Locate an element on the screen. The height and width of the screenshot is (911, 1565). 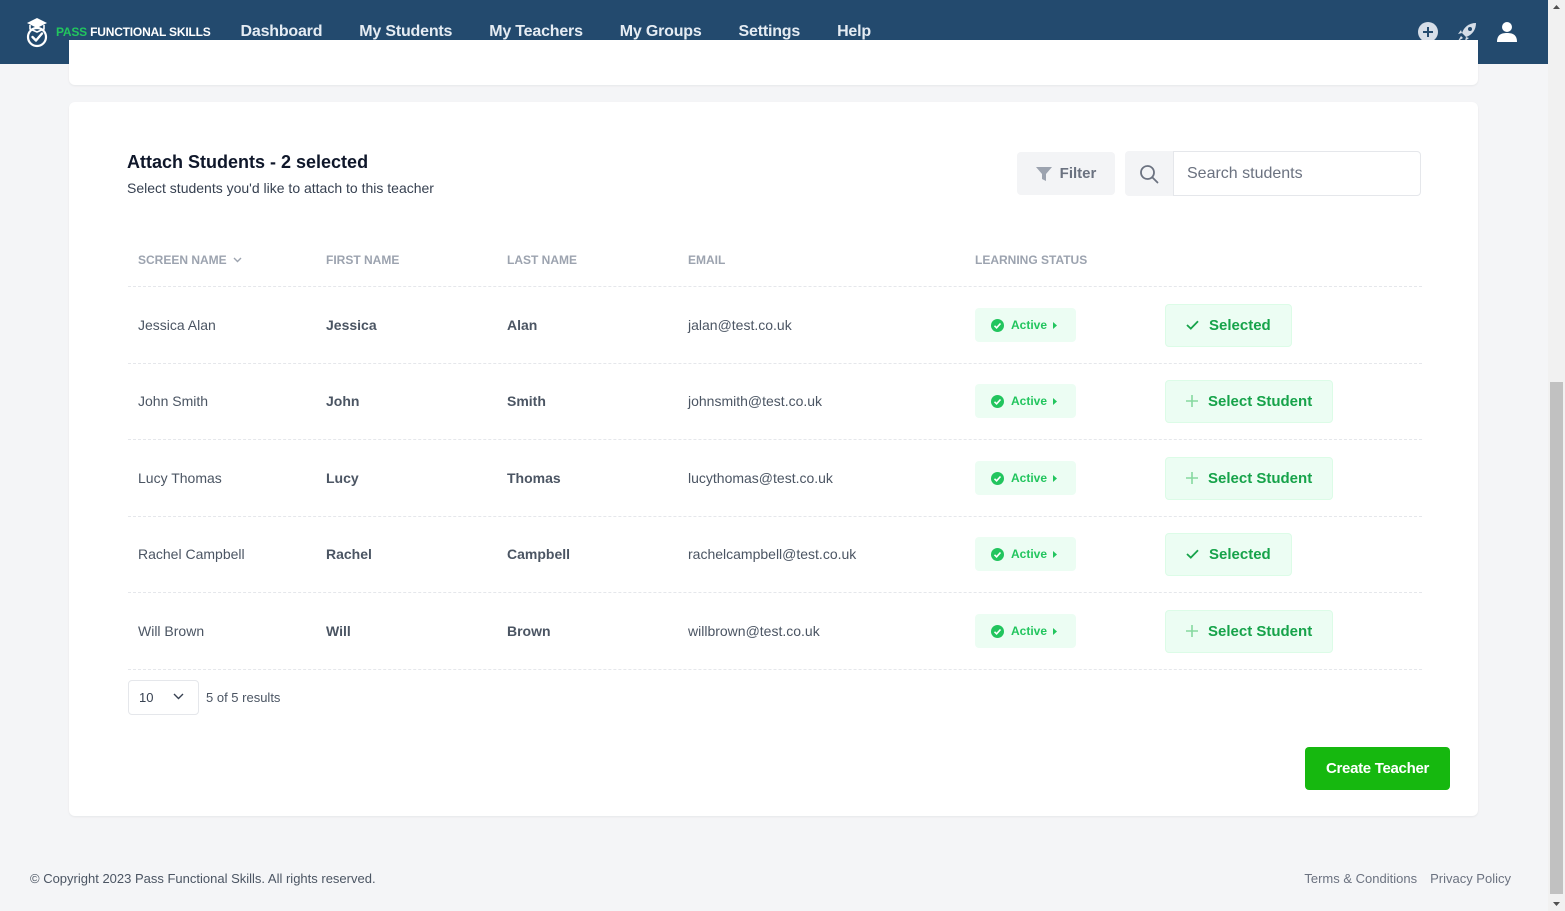
previous-card is located at coordinates (773, 62).